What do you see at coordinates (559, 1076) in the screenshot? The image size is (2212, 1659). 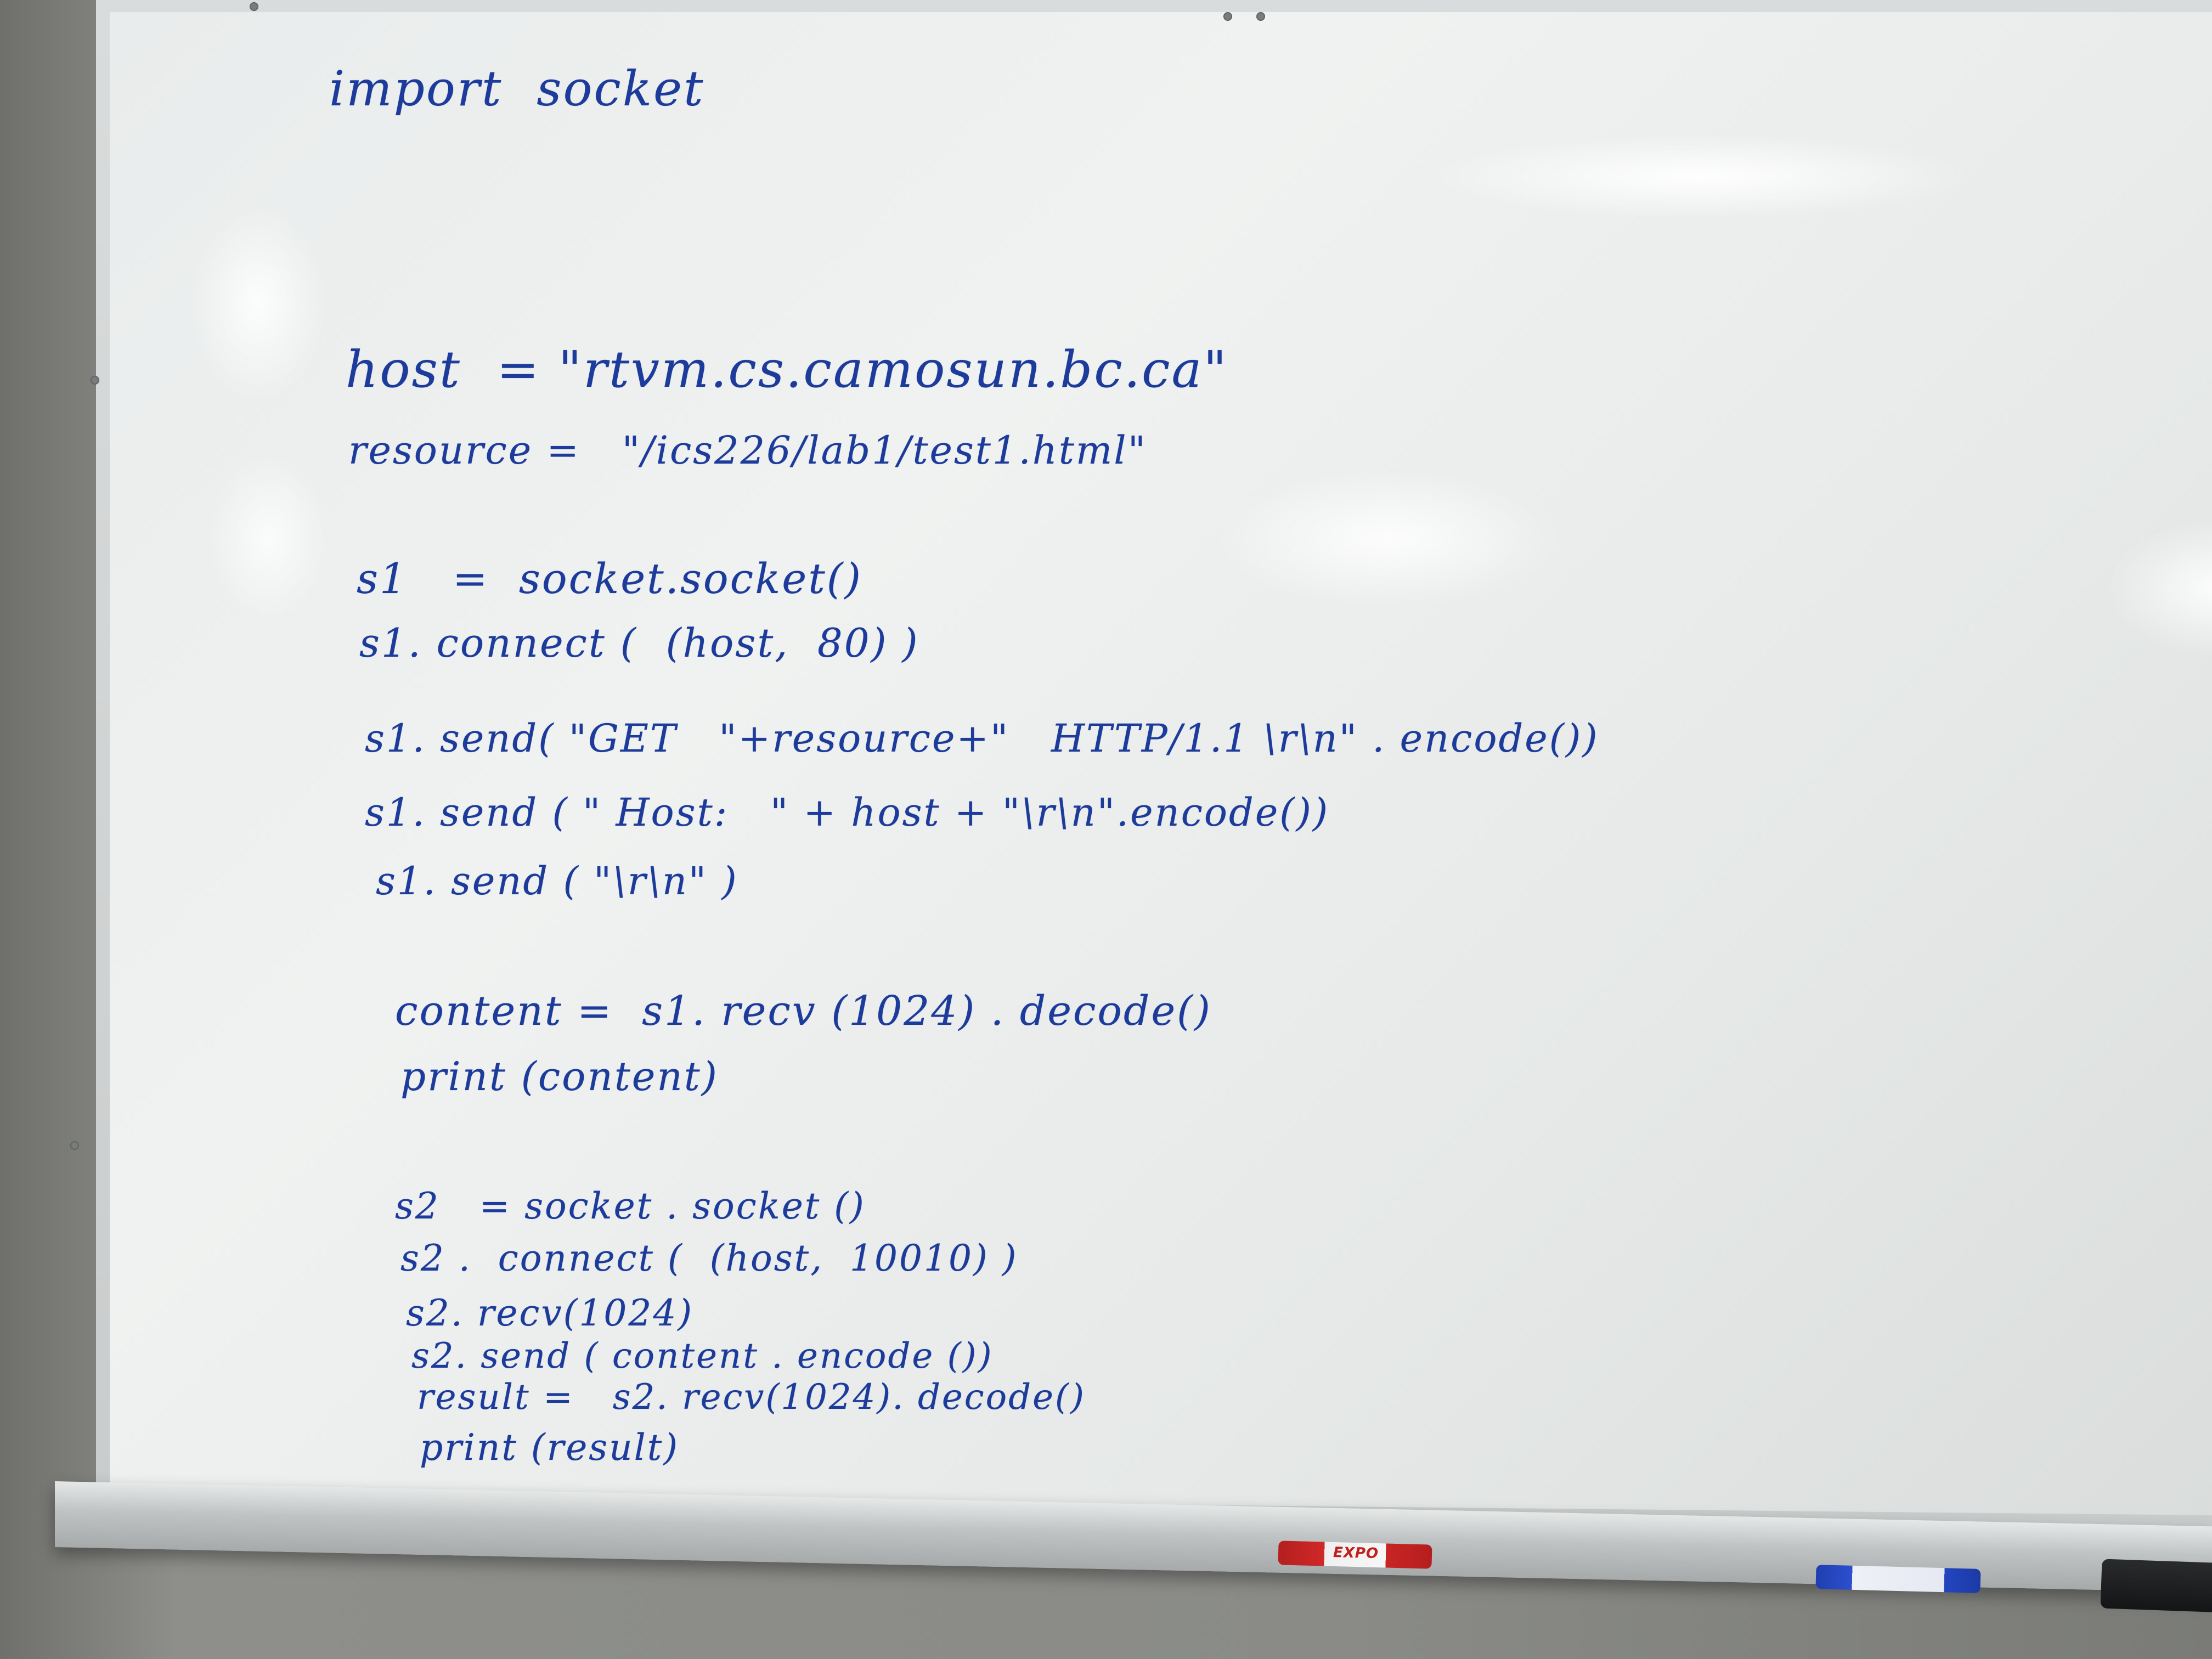 I see `code-line: print (content)` at bounding box center [559, 1076].